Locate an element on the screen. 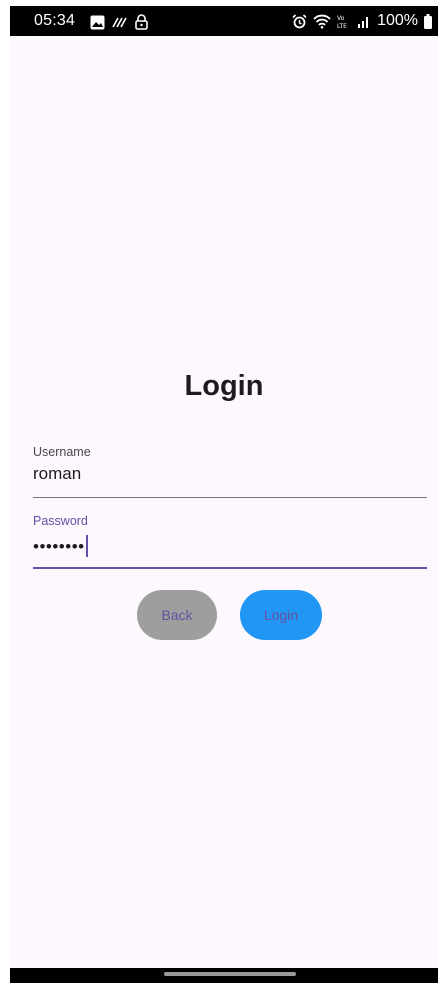 The image size is (439, 983). password-underline is located at coordinates (230, 568).